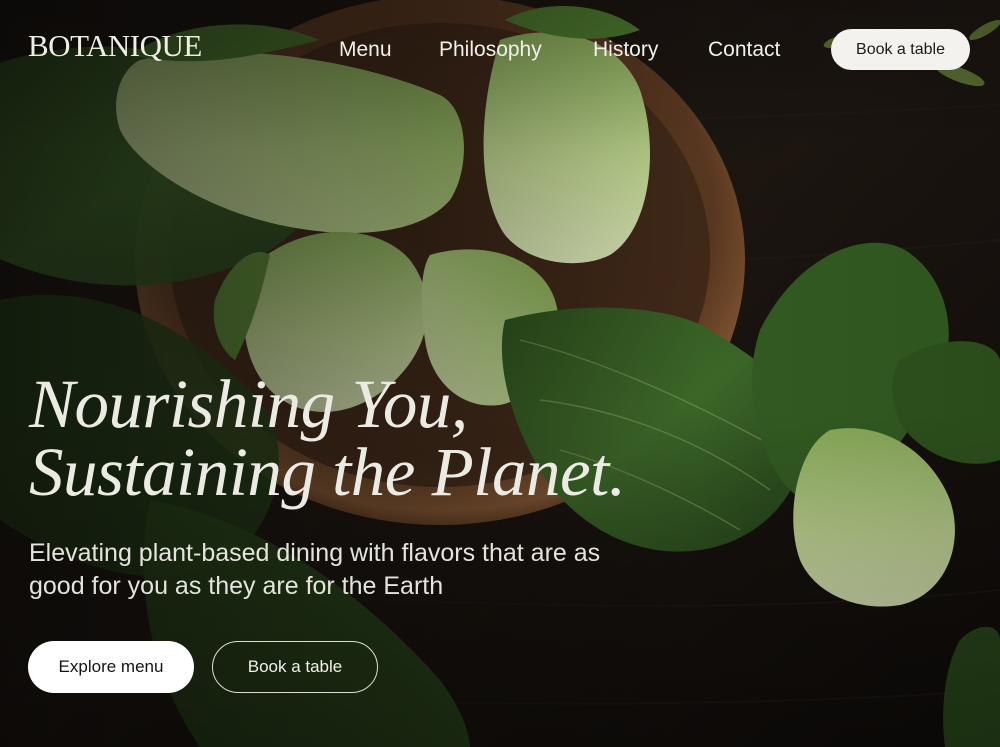 Image resolution: width=1000 pixels, height=747 pixels. I want to click on explore-menu-button: Explore menu, so click(111, 667).